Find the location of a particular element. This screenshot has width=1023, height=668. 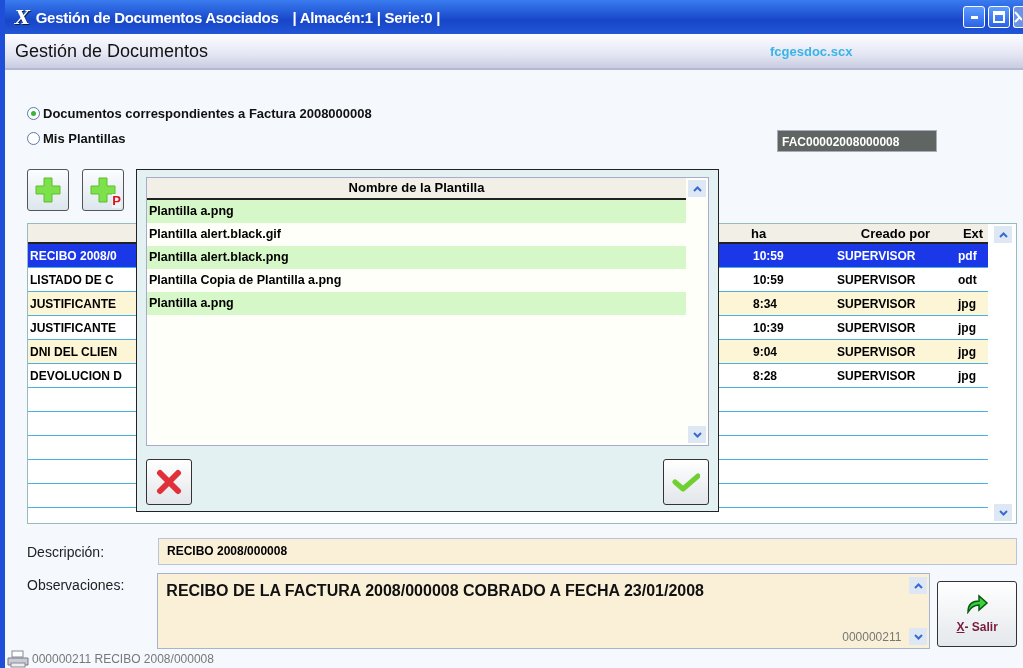

cross-icon is located at coordinates (169, 482).